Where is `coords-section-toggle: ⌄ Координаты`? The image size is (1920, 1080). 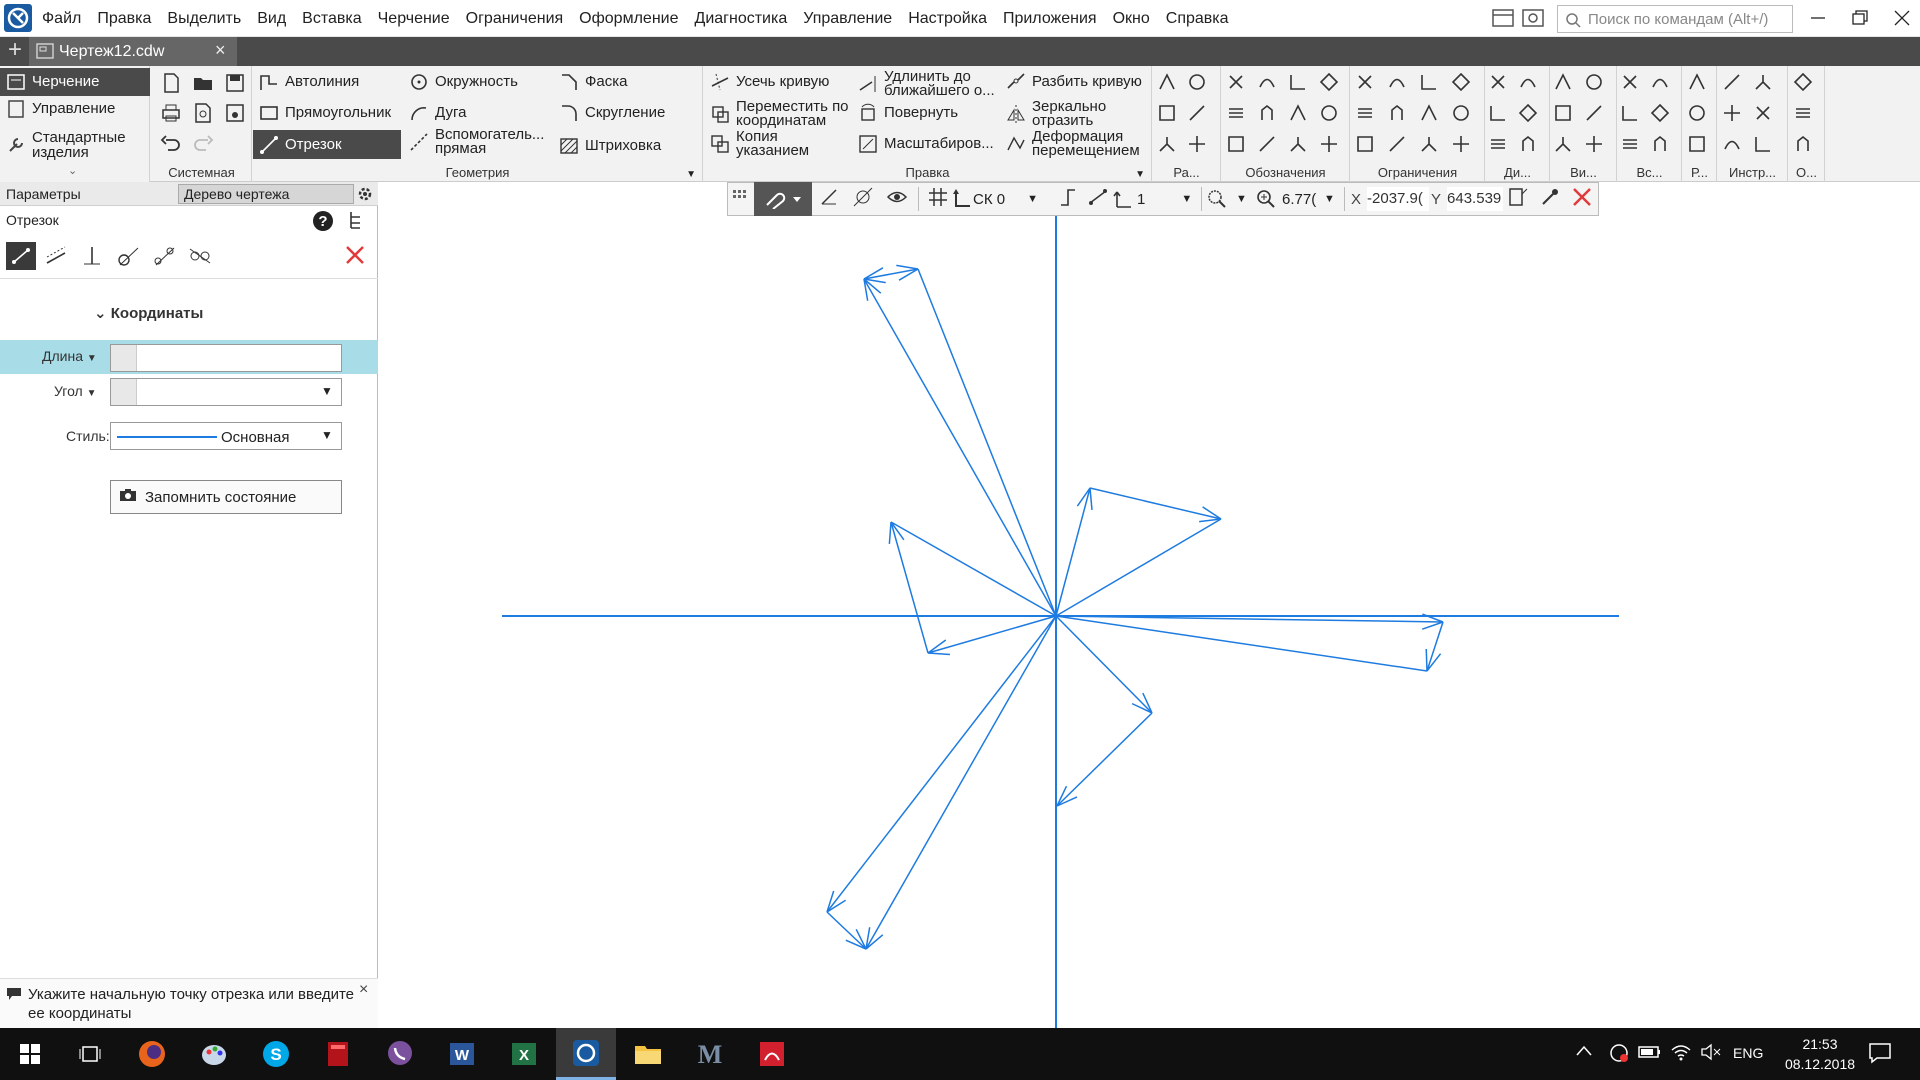
coords-section-toggle: ⌄ Координаты is located at coordinates (148, 313).